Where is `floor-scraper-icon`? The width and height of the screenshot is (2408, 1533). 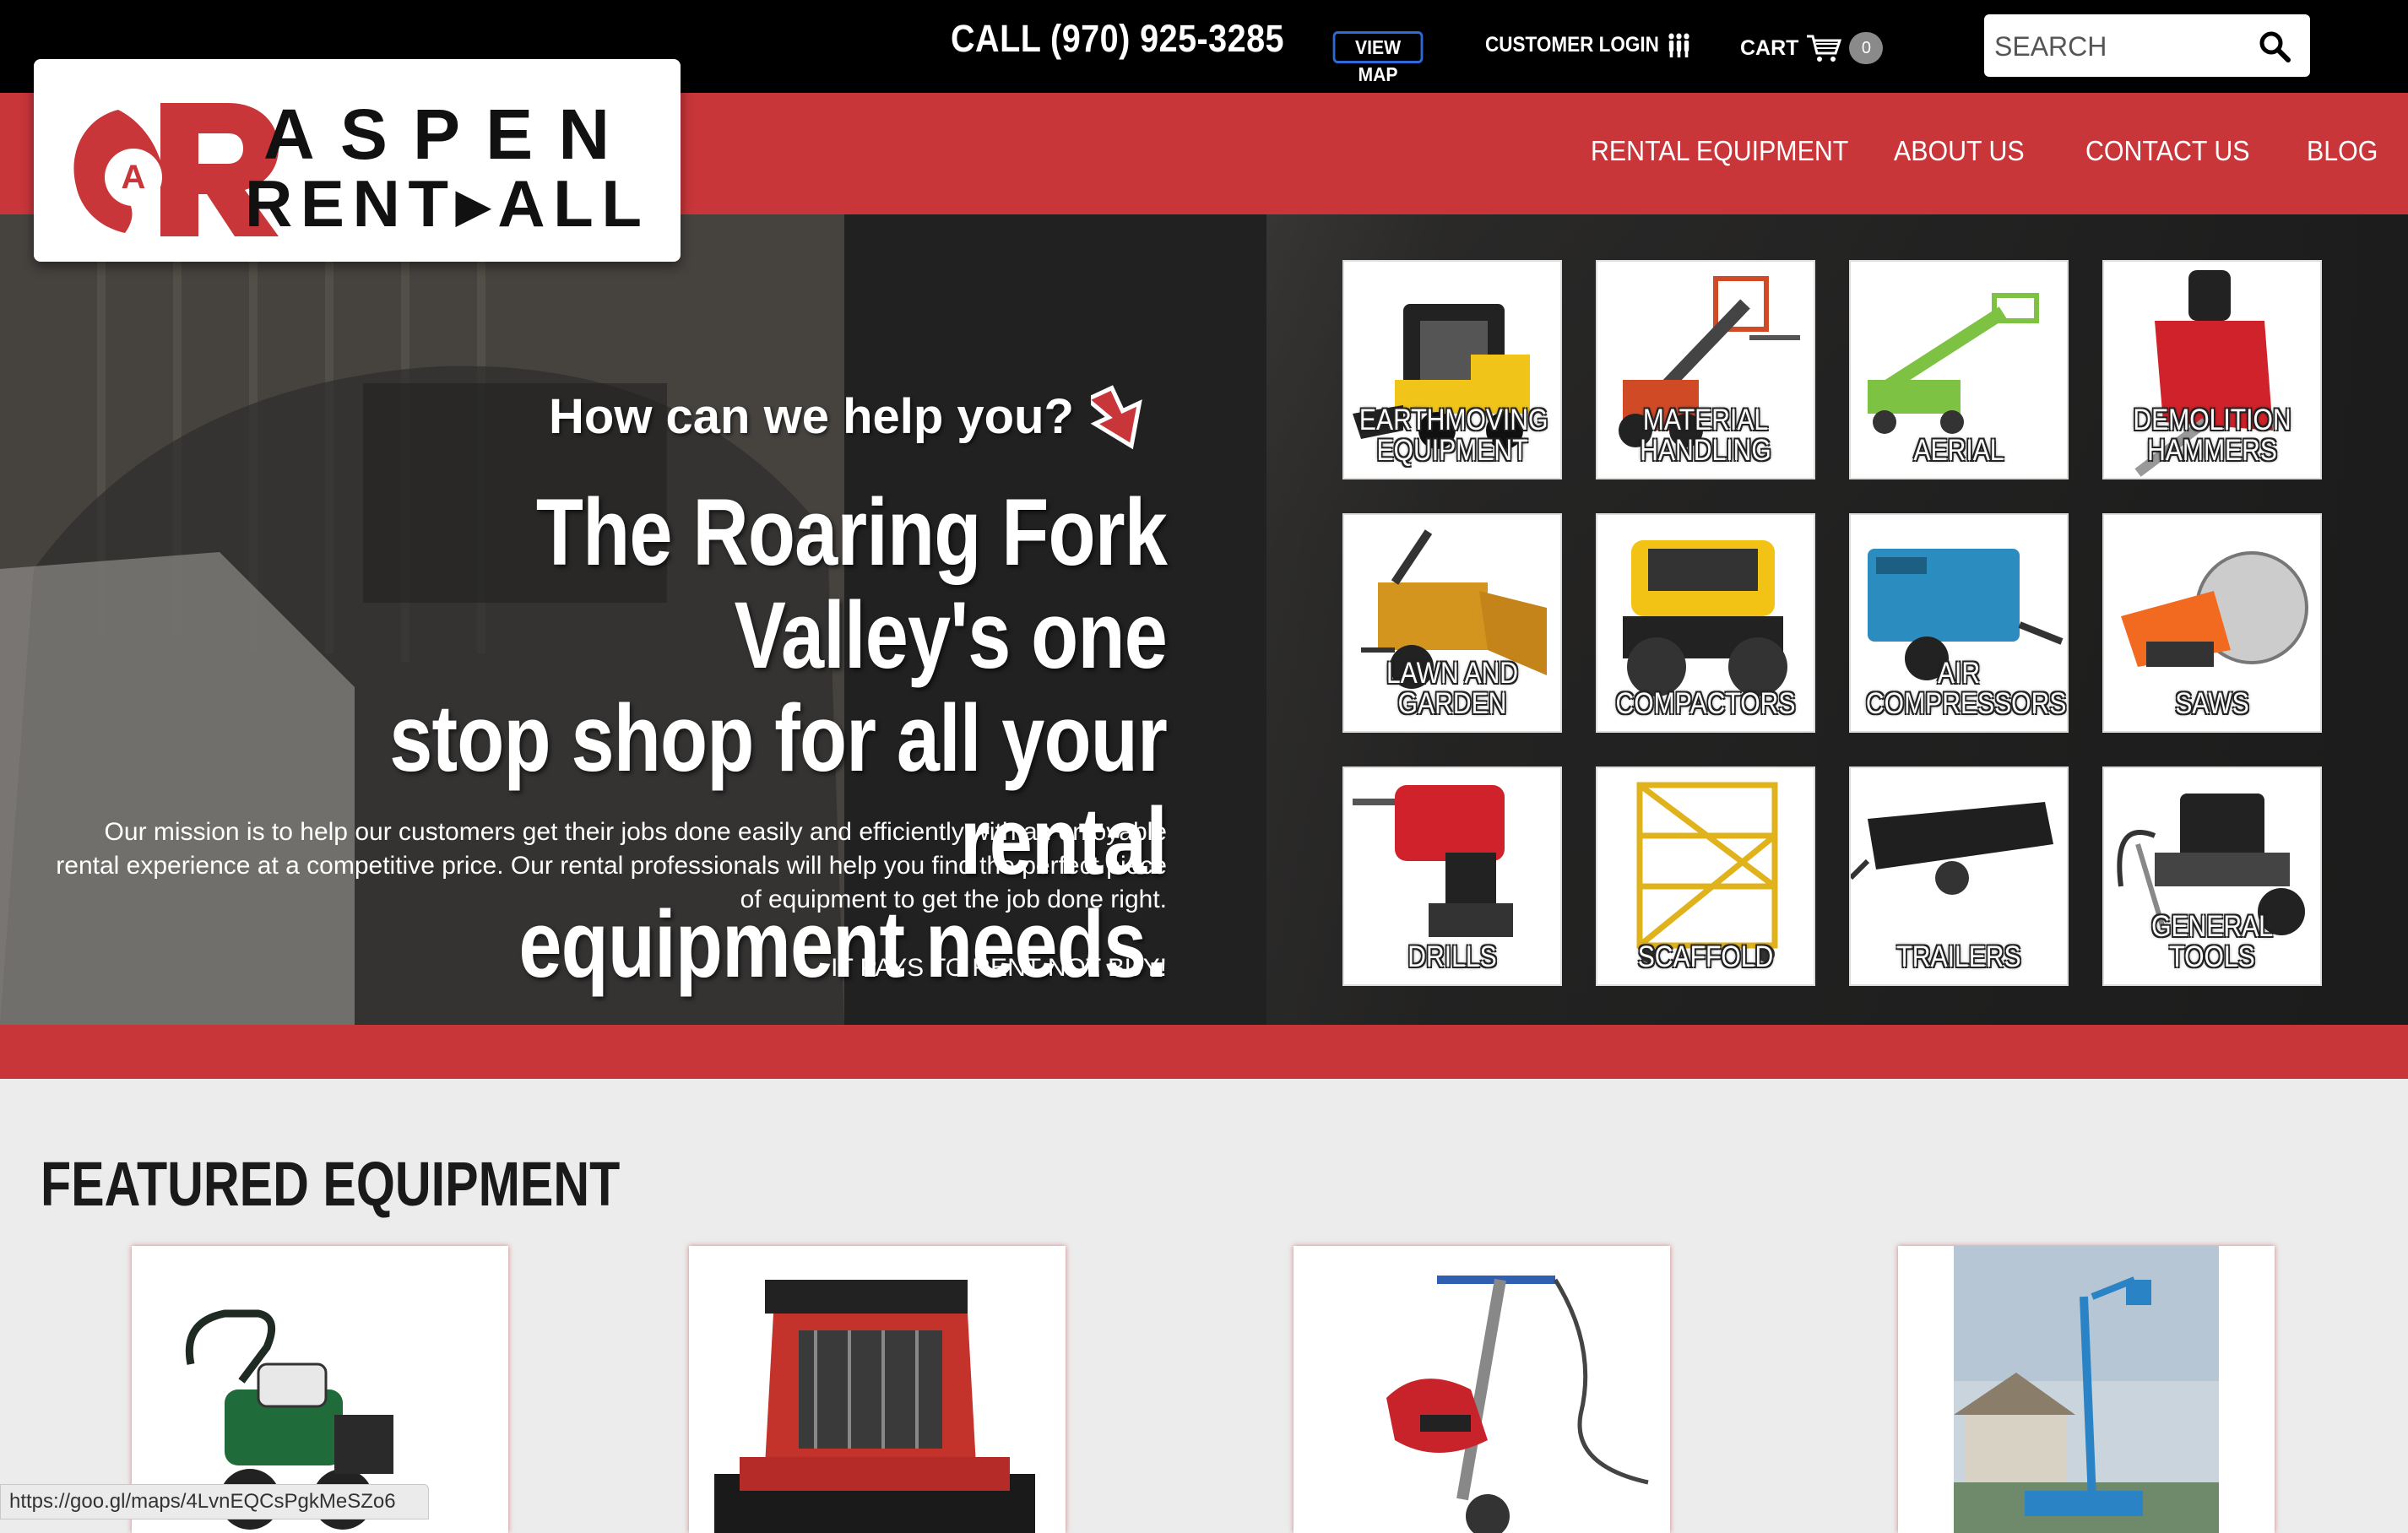 floor-scraper-icon is located at coordinates (1518, 1404).